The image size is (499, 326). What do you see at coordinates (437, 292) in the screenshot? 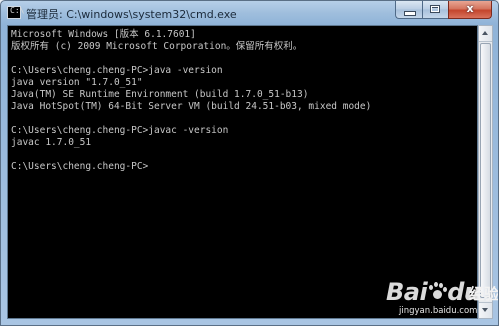
I see `paw-icon` at bounding box center [437, 292].